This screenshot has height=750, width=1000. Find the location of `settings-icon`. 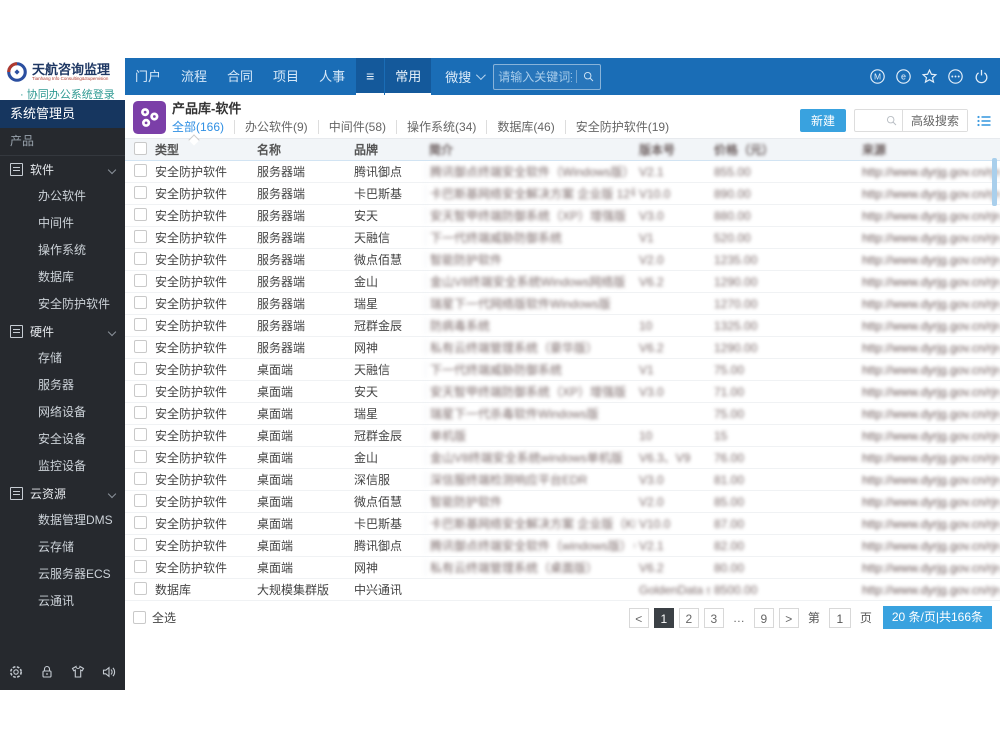

settings-icon is located at coordinates (16, 672).